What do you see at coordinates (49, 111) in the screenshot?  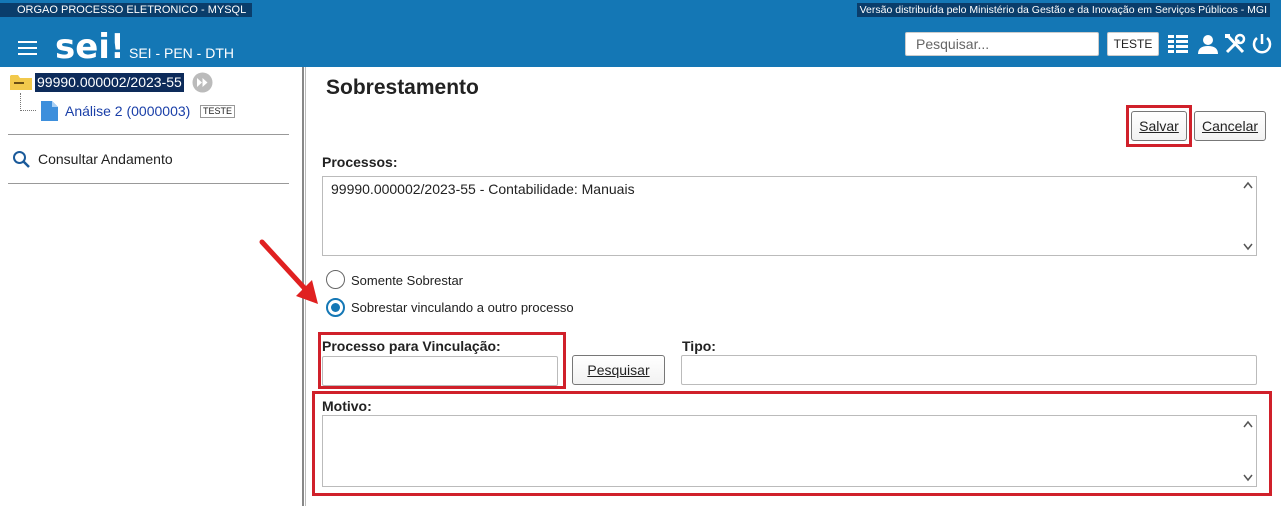 I see `document-icon` at bounding box center [49, 111].